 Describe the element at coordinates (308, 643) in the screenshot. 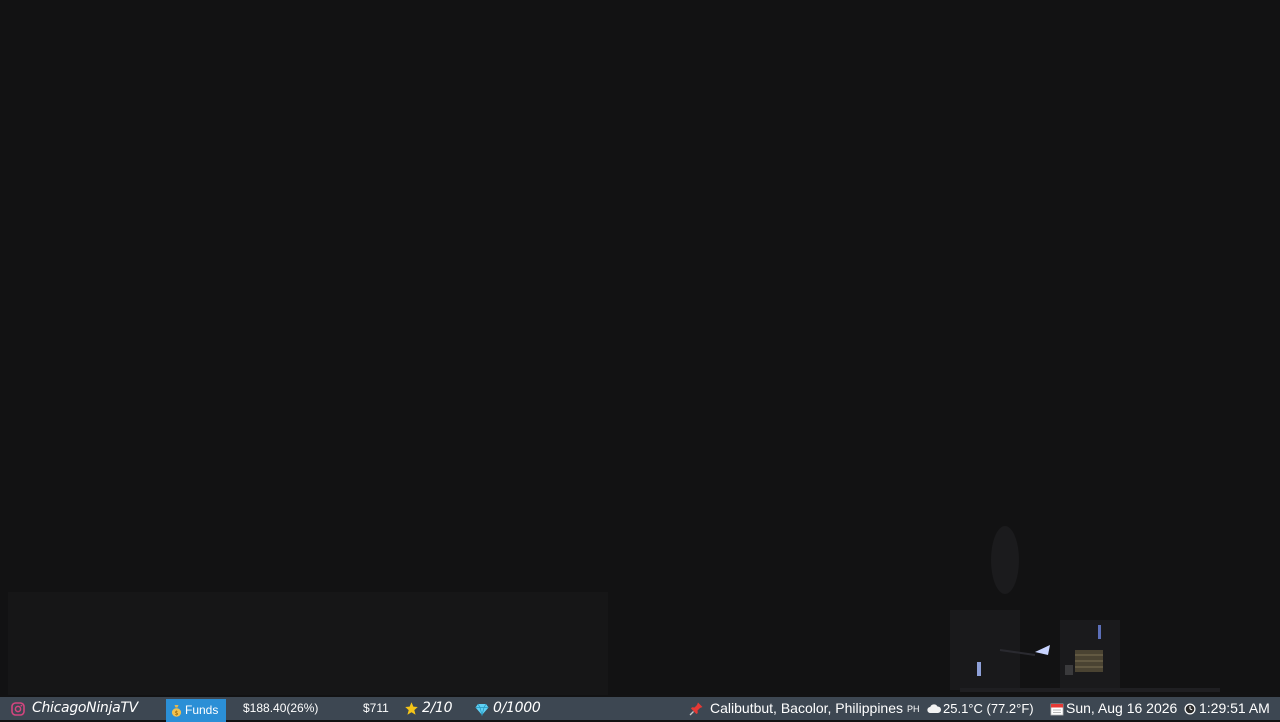

I see `chat-overlay-panel` at that location.